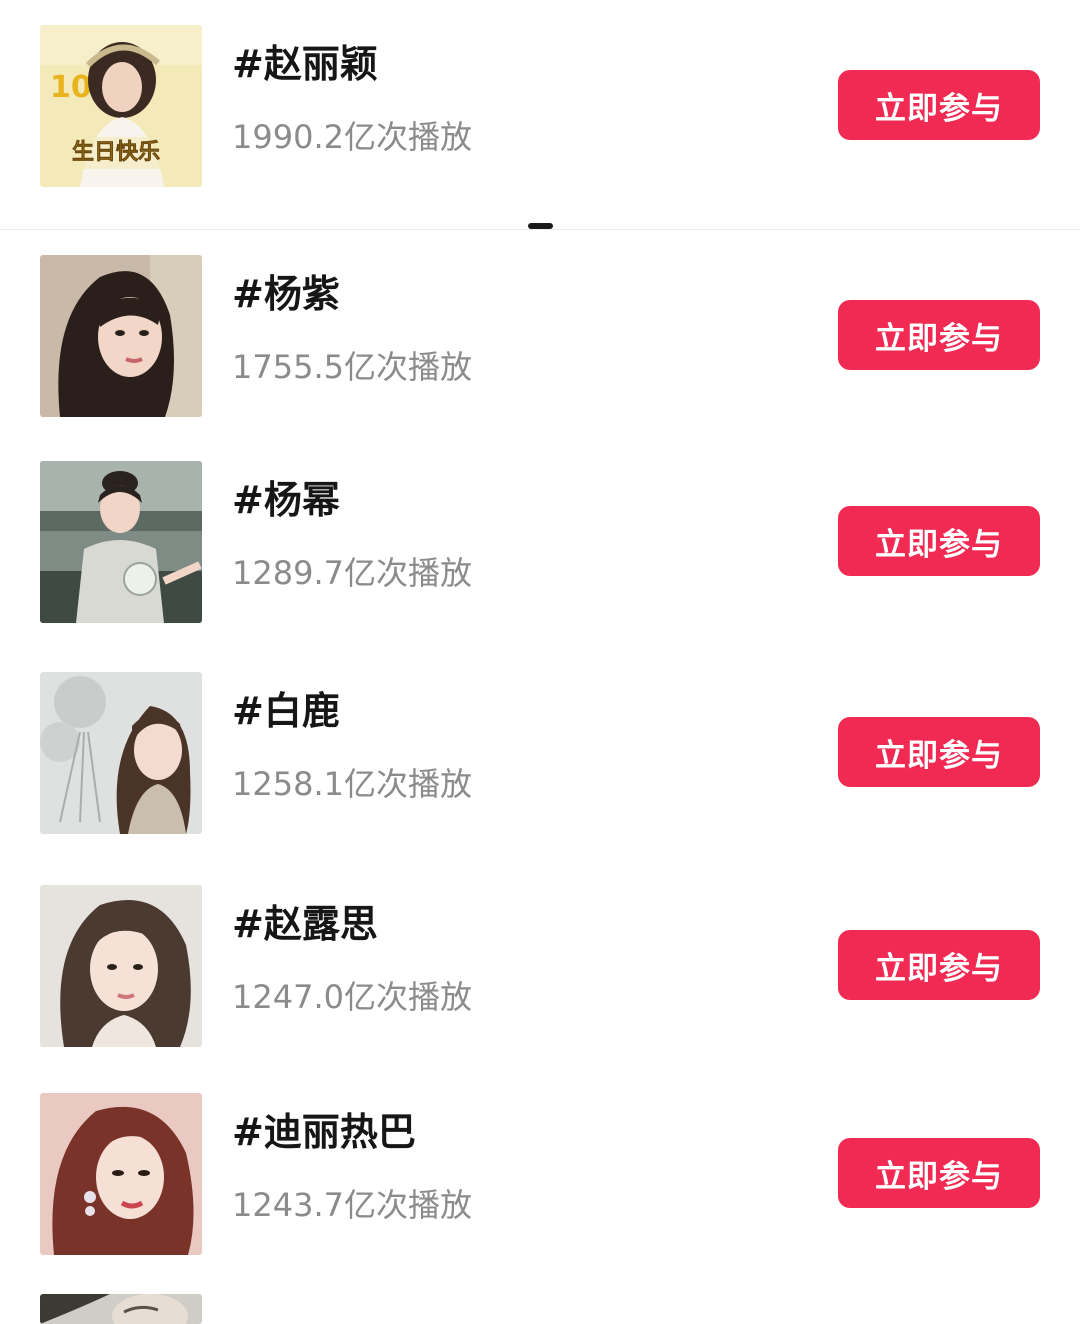 The height and width of the screenshot is (1324, 1080). Describe the element at coordinates (286, 711) in the screenshot. I see `topic-title: #白鹿` at that location.